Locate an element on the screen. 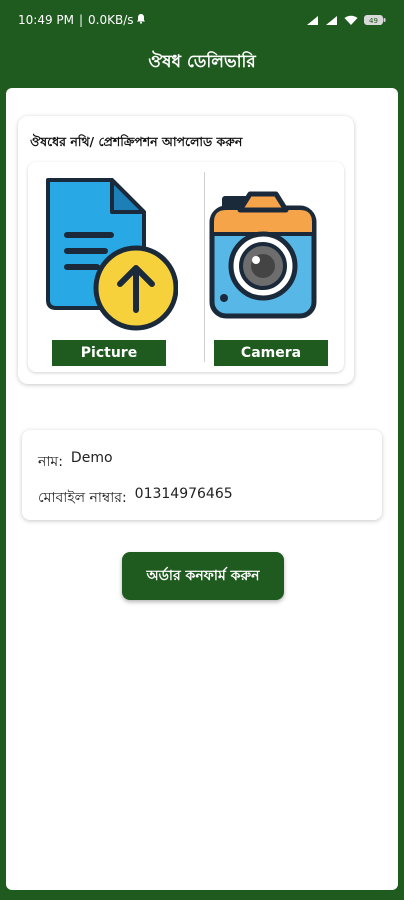 The image size is (404, 900). notification-bell-icon is located at coordinates (141, 20).